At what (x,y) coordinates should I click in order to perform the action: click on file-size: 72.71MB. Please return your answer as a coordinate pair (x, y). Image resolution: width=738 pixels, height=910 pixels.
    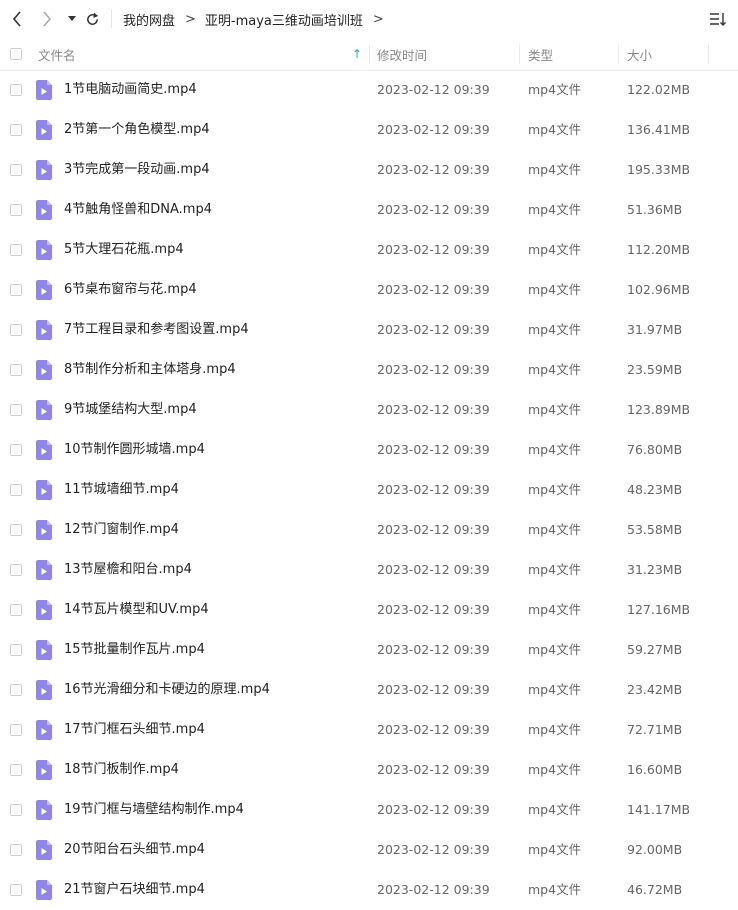
    Looking at the image, I should click on (655, 729).